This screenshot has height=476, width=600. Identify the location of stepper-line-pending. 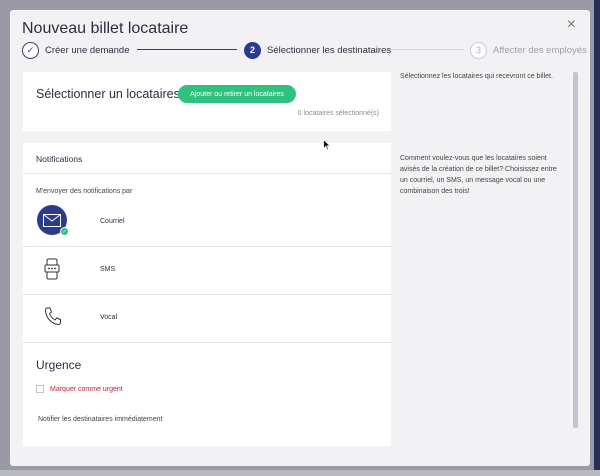
(426, 49).